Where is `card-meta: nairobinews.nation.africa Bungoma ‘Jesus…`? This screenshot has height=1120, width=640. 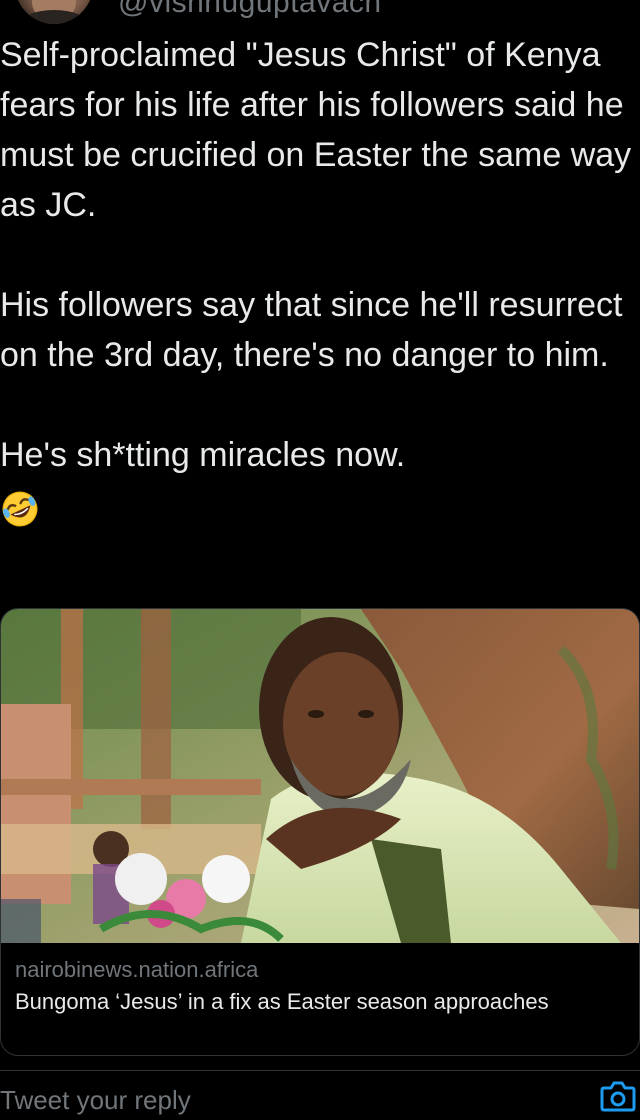 card-meta: nairobinews.nation.africa Bungoma ‘Jesus… is located at coordinates (315, 987).